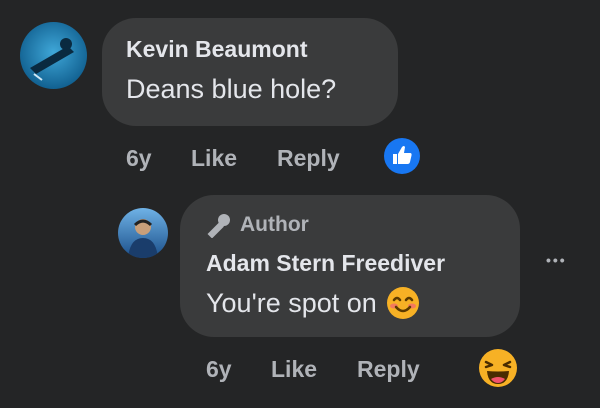 The image size is (600, 408). I want to click on reply-author-name: Adam Stern Freediver, so click(325, 263).